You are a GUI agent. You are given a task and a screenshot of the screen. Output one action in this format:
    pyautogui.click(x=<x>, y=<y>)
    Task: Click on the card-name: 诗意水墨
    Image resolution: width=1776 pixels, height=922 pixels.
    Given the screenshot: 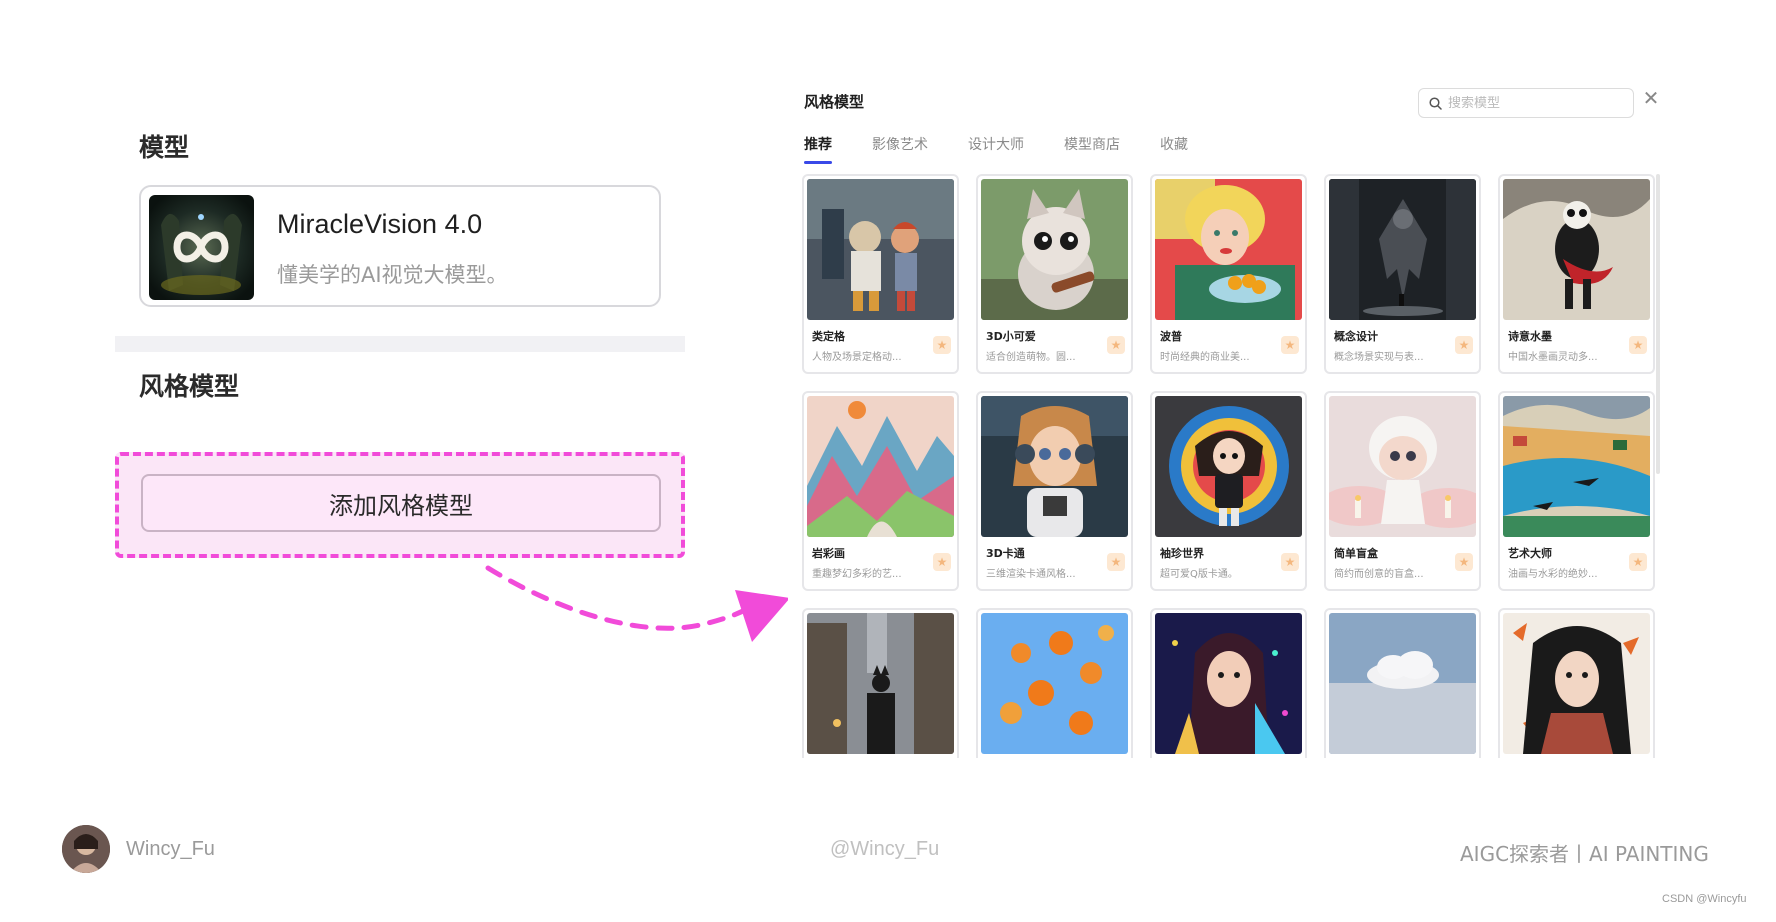 What is the action you would take?
    pyautogui.click(x=1530, y=336)
    